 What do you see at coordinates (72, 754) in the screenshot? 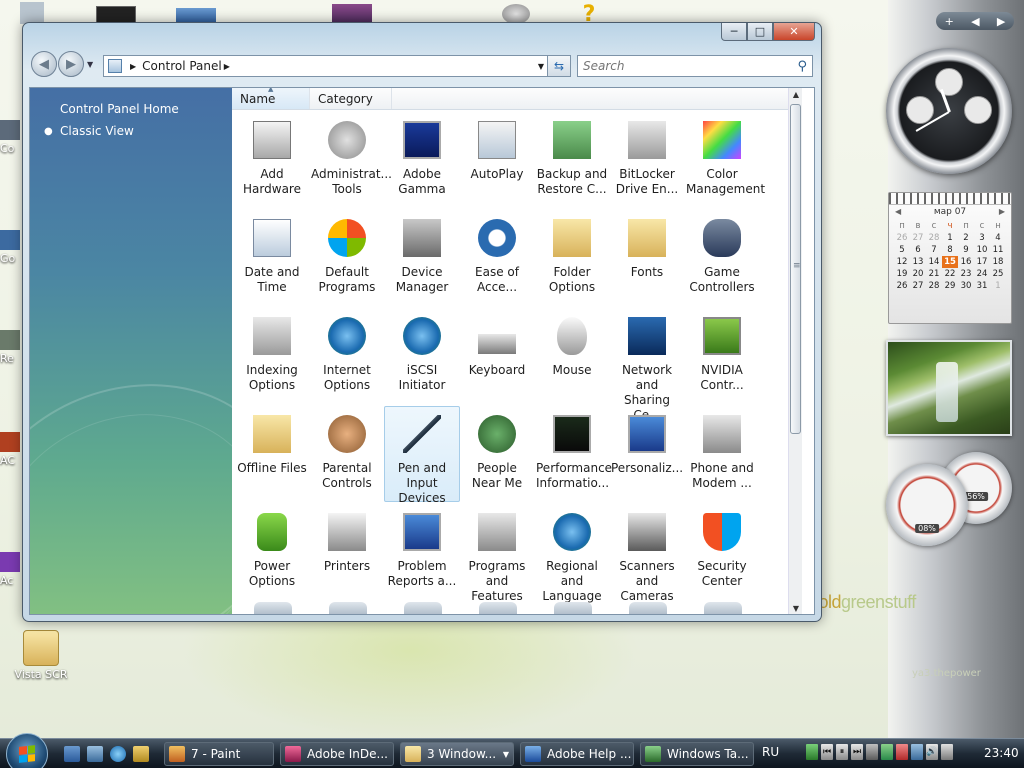
I see `show-desktop-icon` at bounding box center [72, 754].